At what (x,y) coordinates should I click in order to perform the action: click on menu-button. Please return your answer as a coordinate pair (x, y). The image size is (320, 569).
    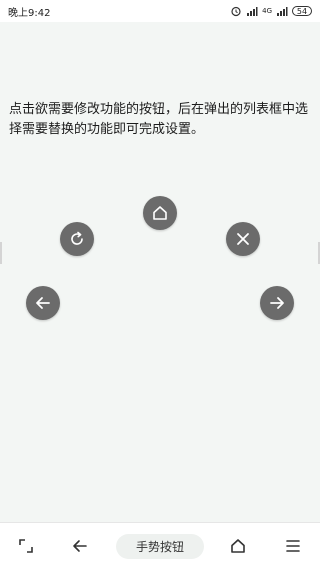
    Looking at the image, I should click on (293, 546).